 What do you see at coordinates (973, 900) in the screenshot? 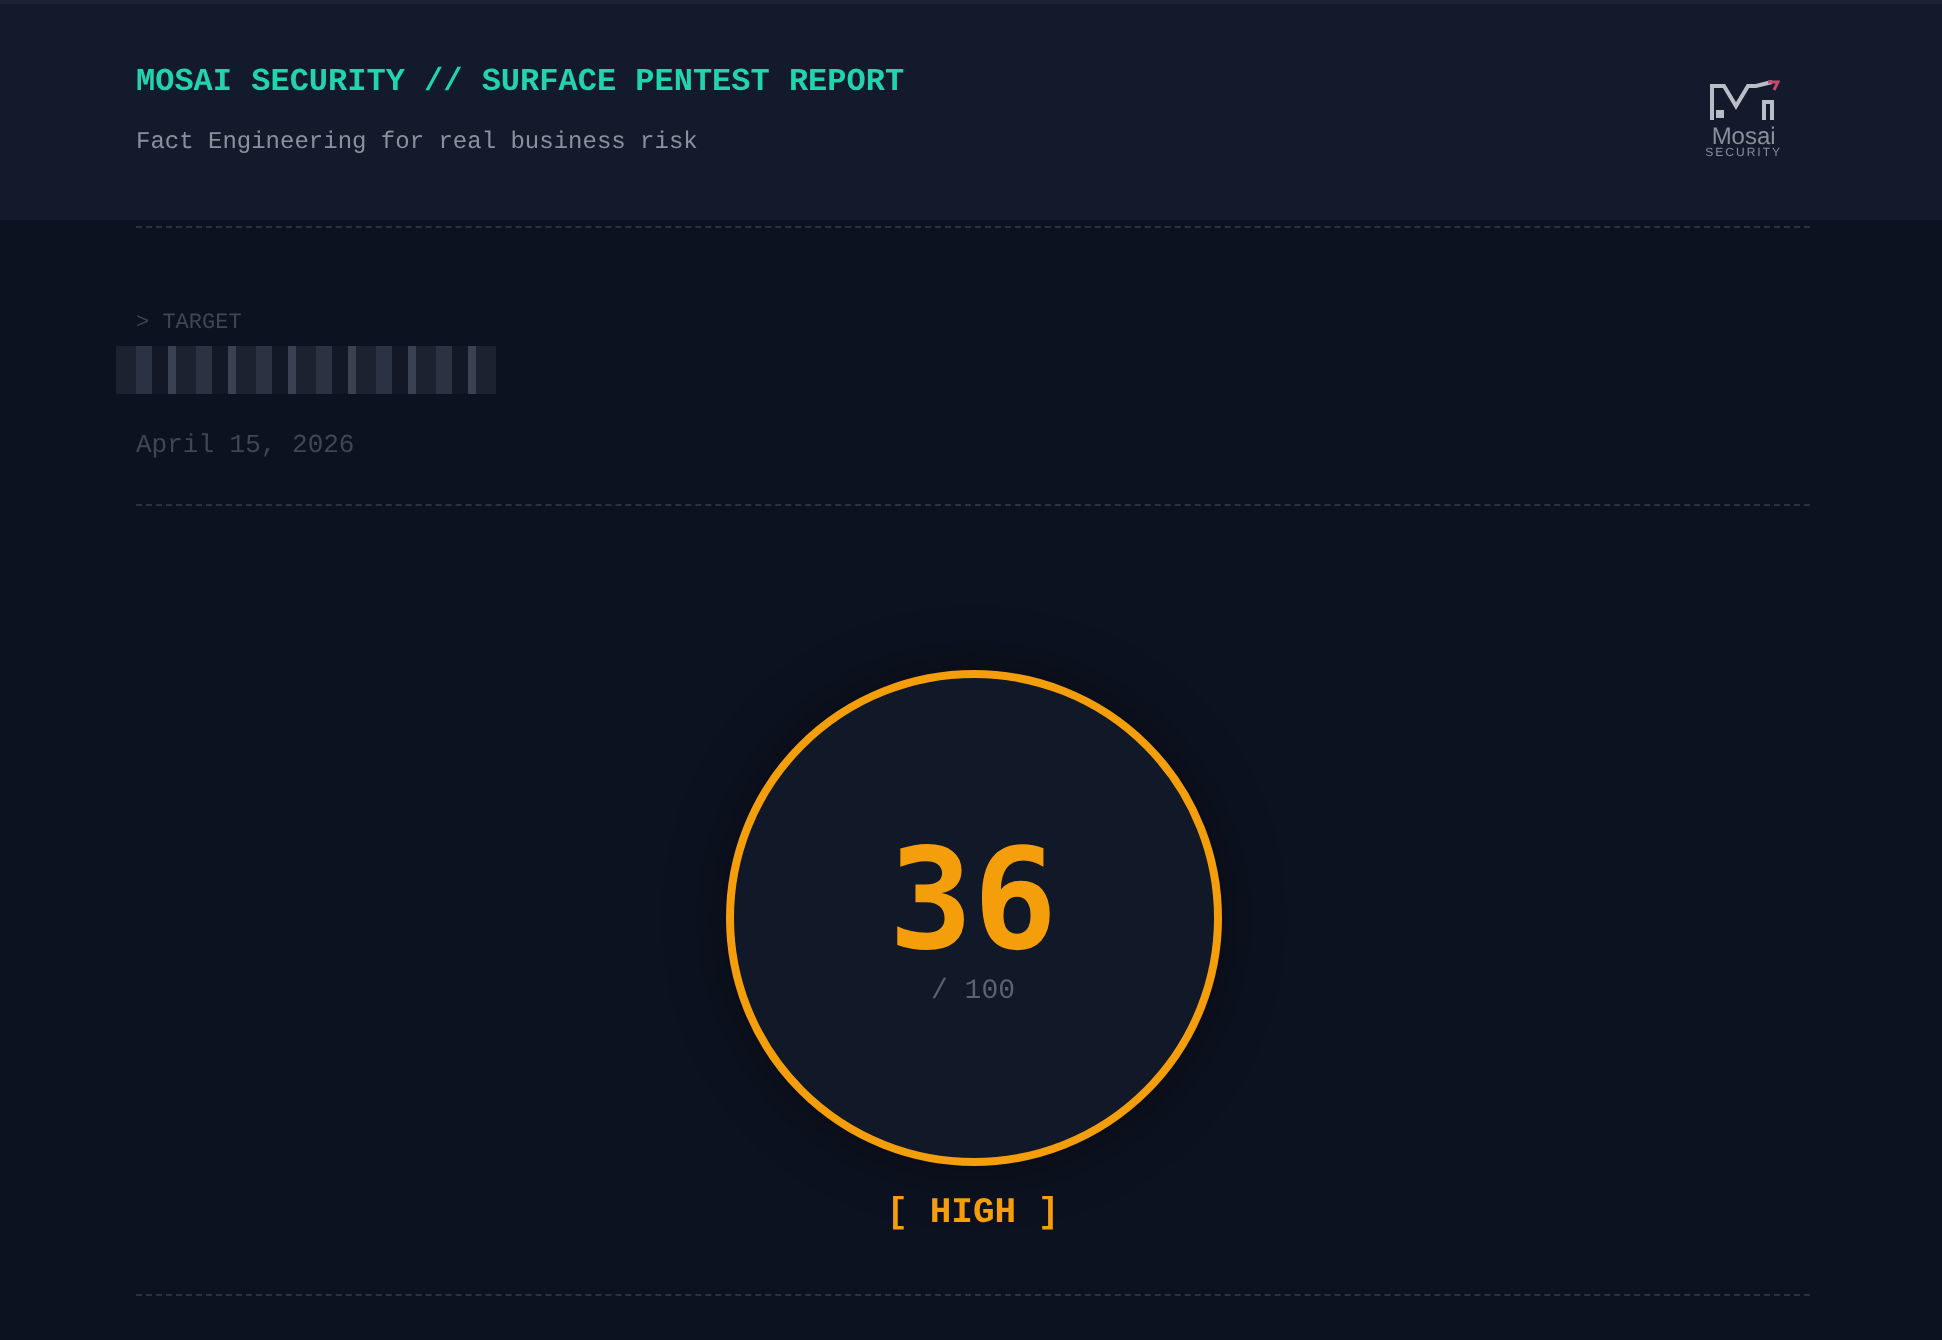
I see `score-value: 36` at bounding box center [973, 900].